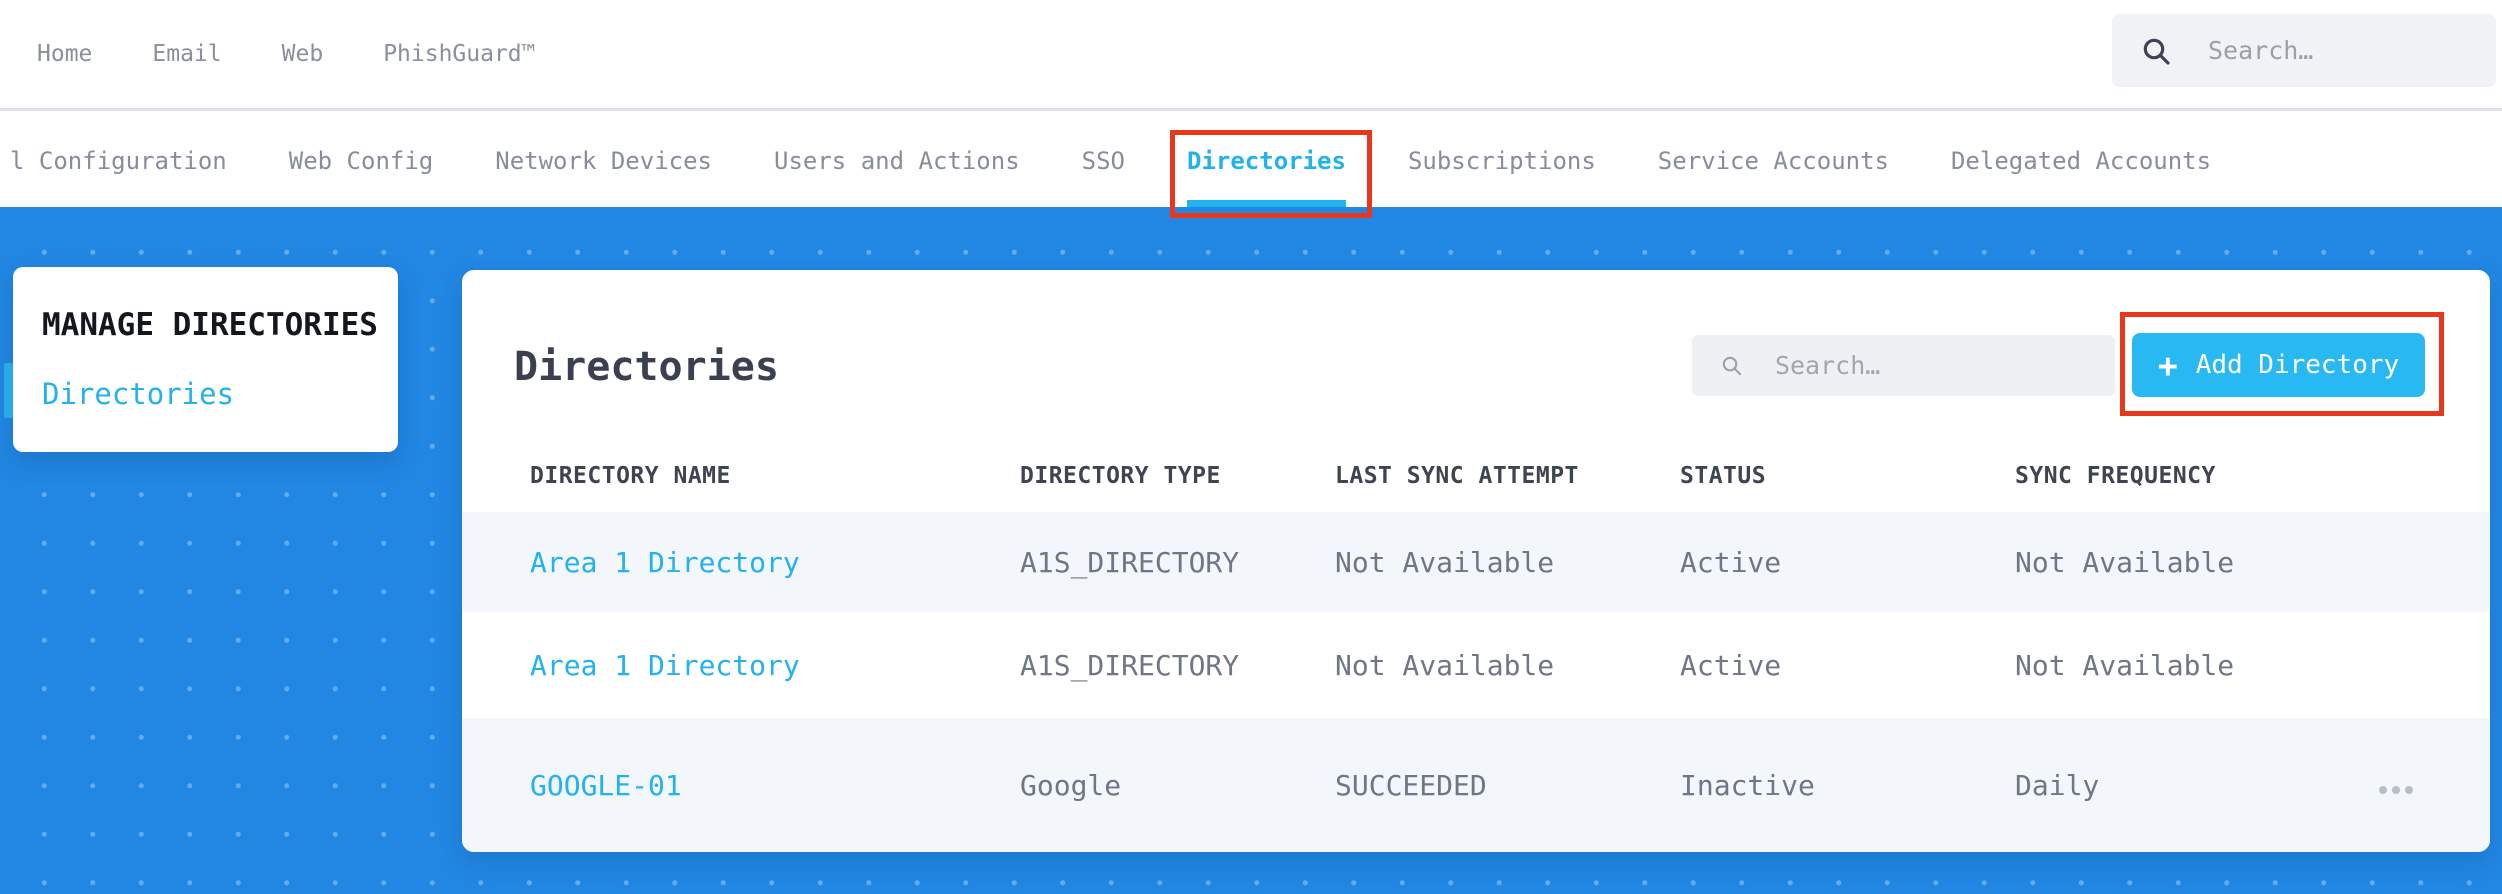 This screenshot has width=2502, height=894. I want to click on add-directory-button: + Add Directory, so click(2278, 365).